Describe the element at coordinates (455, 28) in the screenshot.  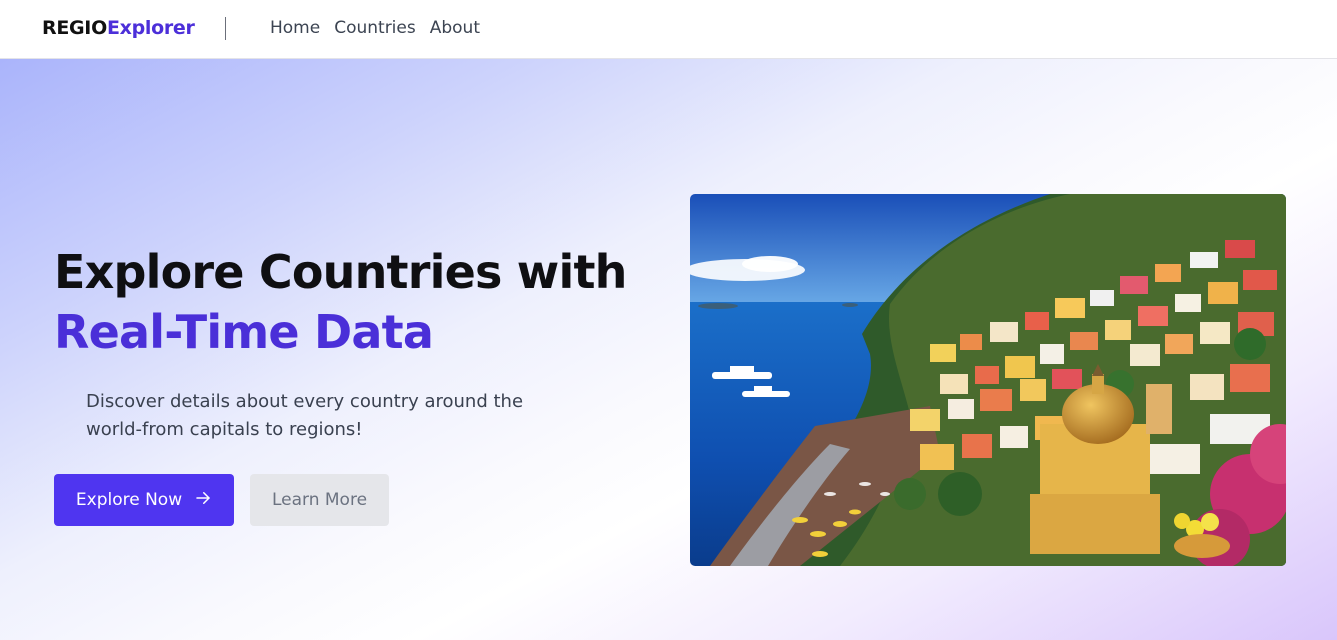
I see `nav-link-about: About` at that location.